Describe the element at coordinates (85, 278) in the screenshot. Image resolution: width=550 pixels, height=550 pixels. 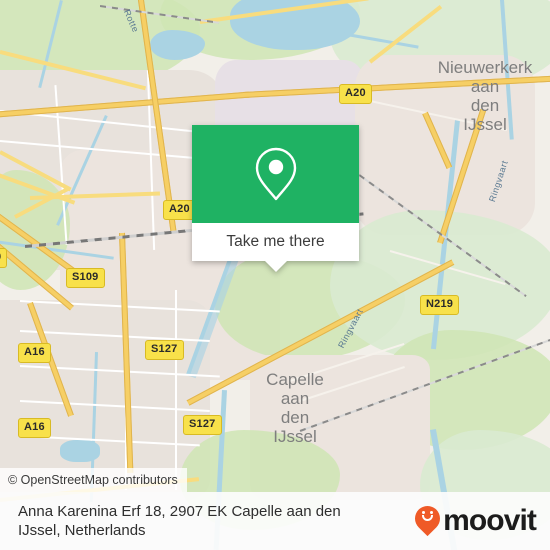
I see `road-shield-s109: S109` at that location.